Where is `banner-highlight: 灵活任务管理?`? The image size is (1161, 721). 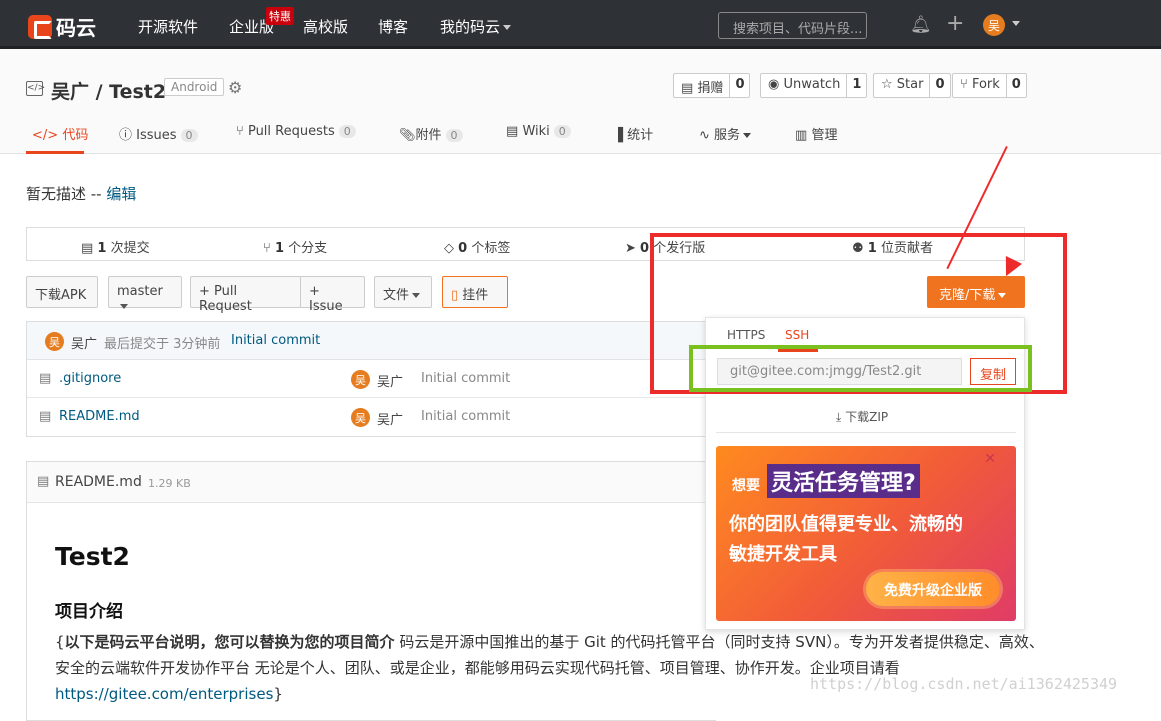 banner-highlight: 灵活任务管理? is located at coordinates (843, 481).